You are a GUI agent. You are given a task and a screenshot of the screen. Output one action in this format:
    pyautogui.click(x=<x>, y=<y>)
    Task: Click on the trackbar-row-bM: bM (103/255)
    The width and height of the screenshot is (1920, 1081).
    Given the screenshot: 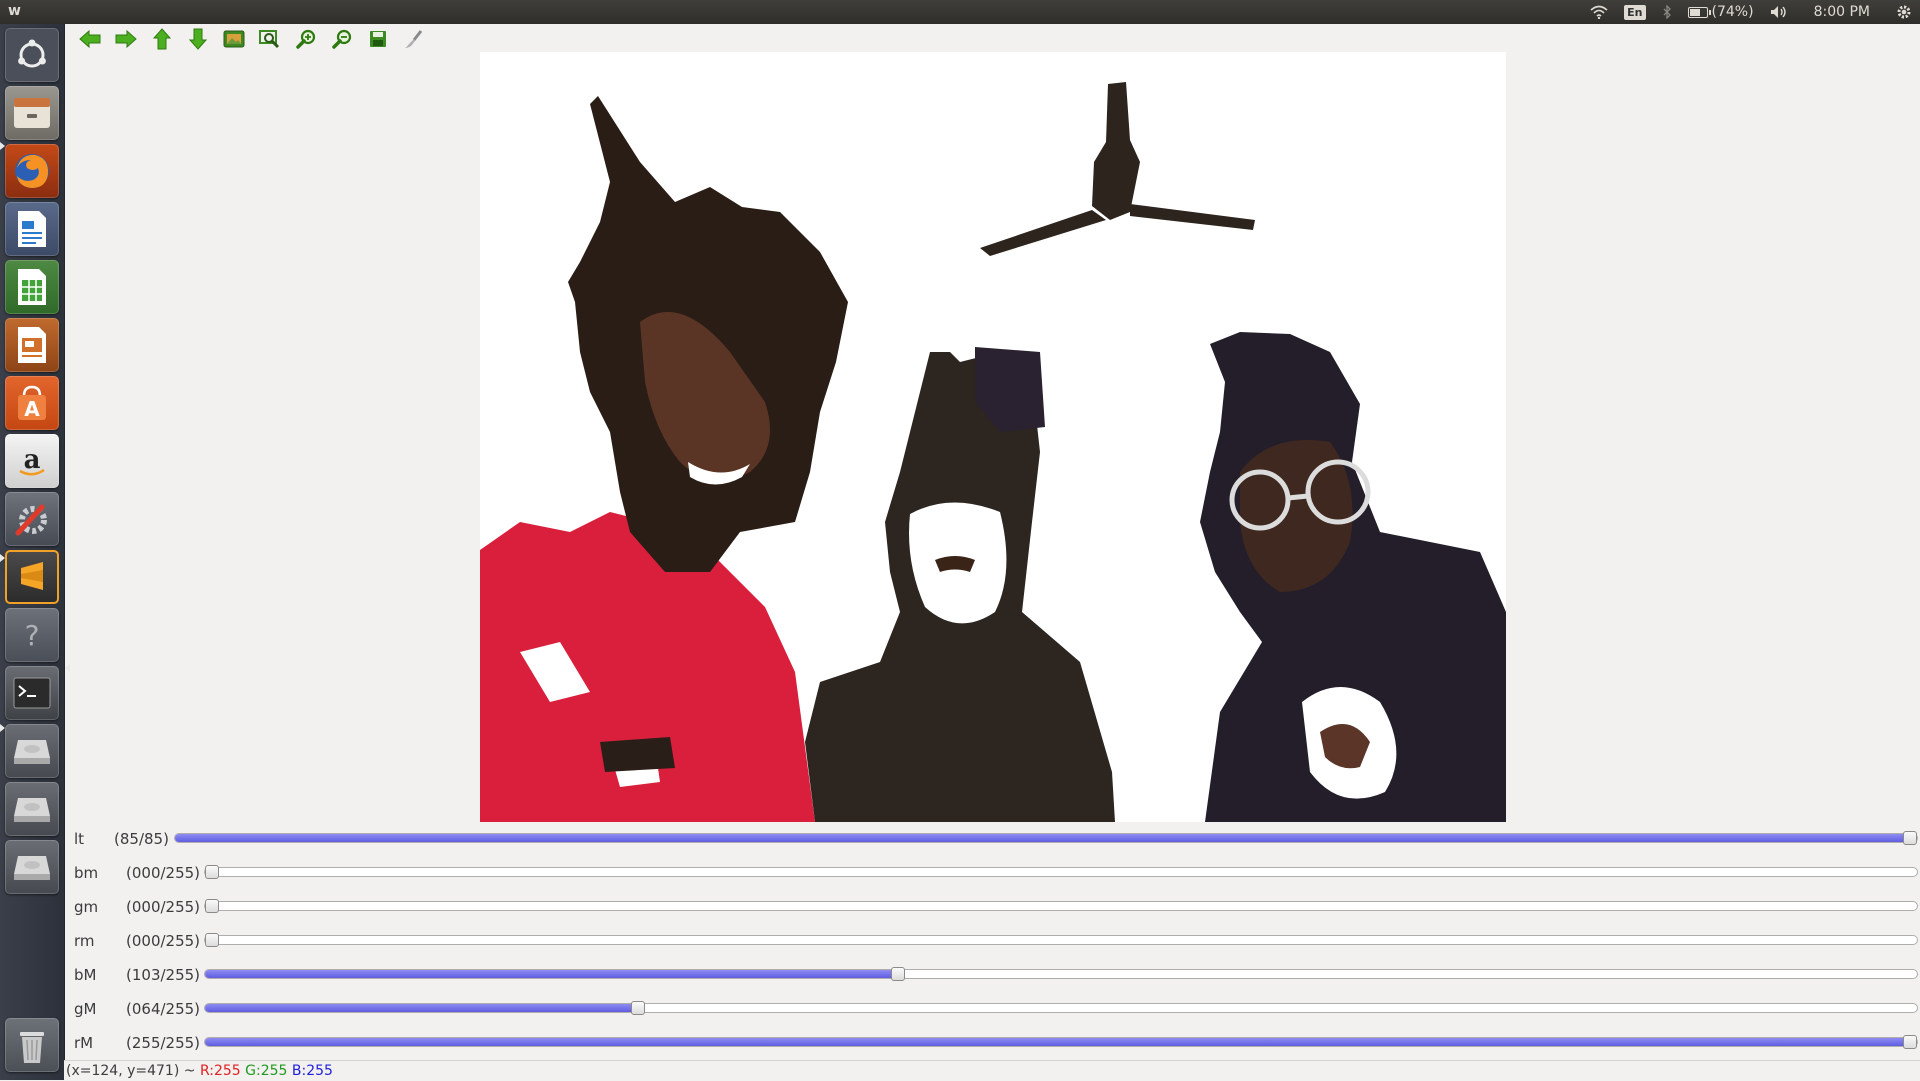 What is the action you would take?
    pyautogui.click(x=992, y=975)
    